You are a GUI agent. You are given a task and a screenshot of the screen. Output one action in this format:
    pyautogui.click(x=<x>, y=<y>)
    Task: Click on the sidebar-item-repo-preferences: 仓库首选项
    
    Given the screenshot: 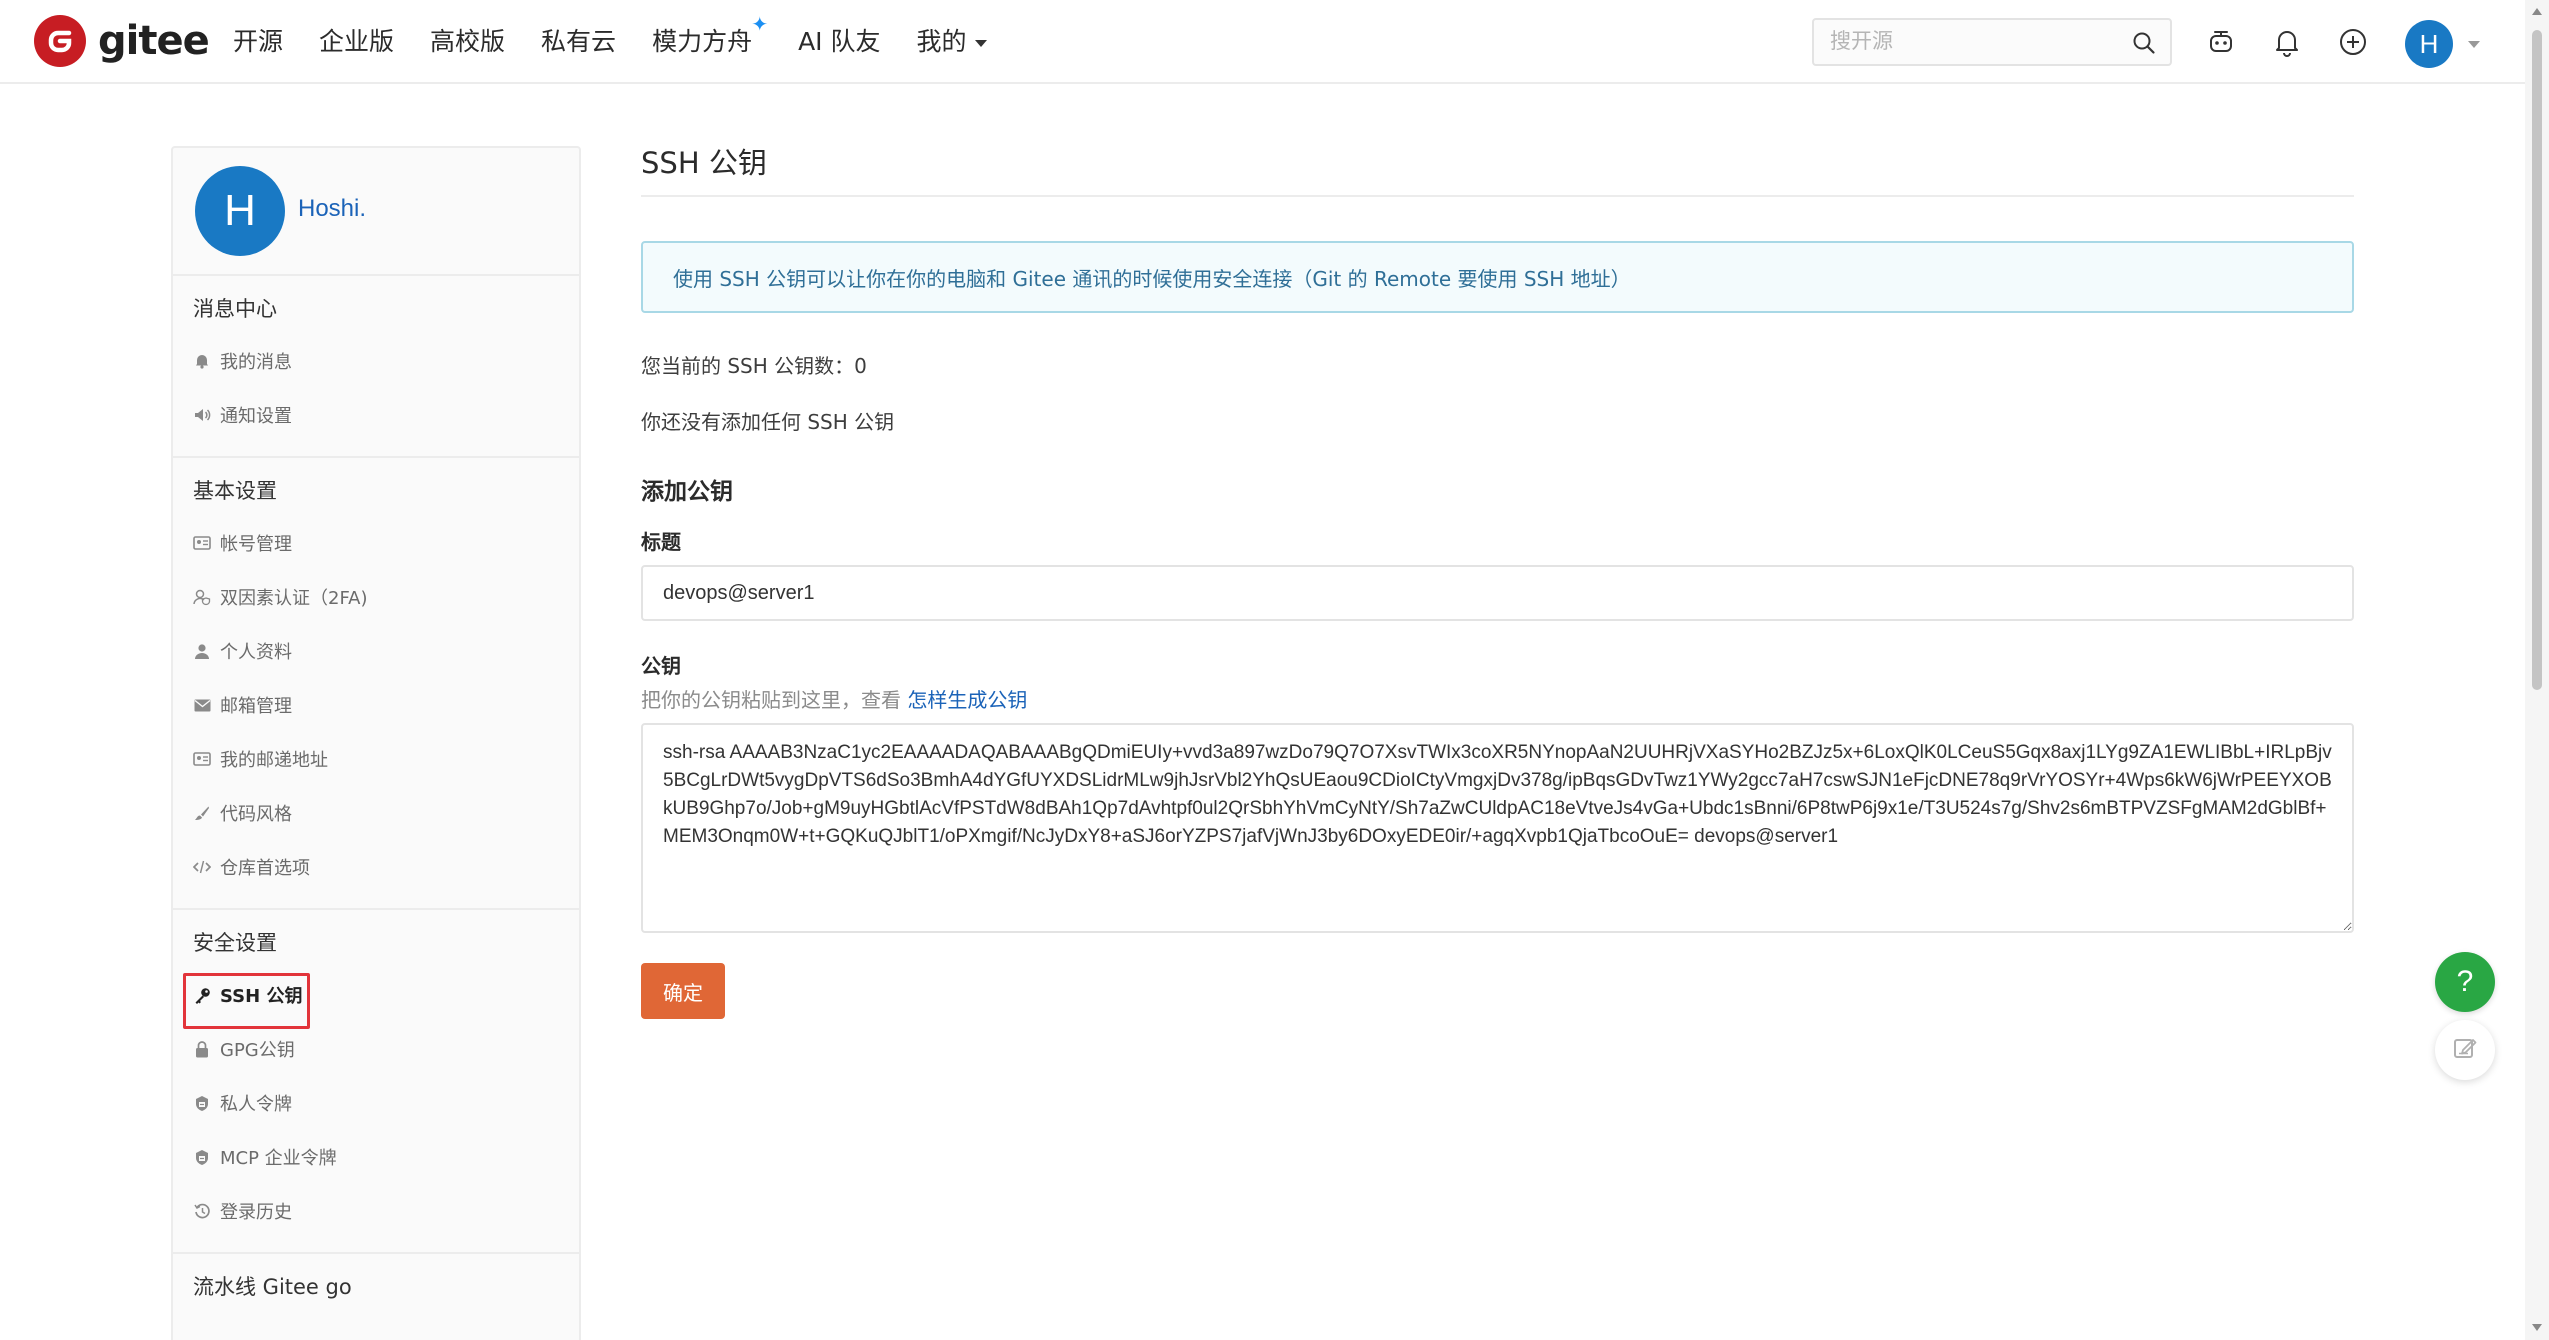 What is the action you would take?
    pyautogui.click(x=376, y=867)
    